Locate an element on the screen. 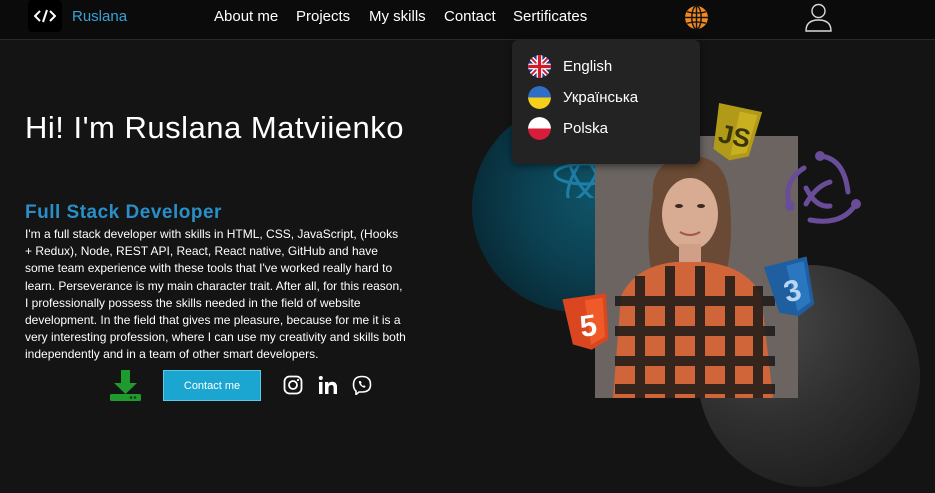  language-option-english: English is located at coordinates (610, 66).